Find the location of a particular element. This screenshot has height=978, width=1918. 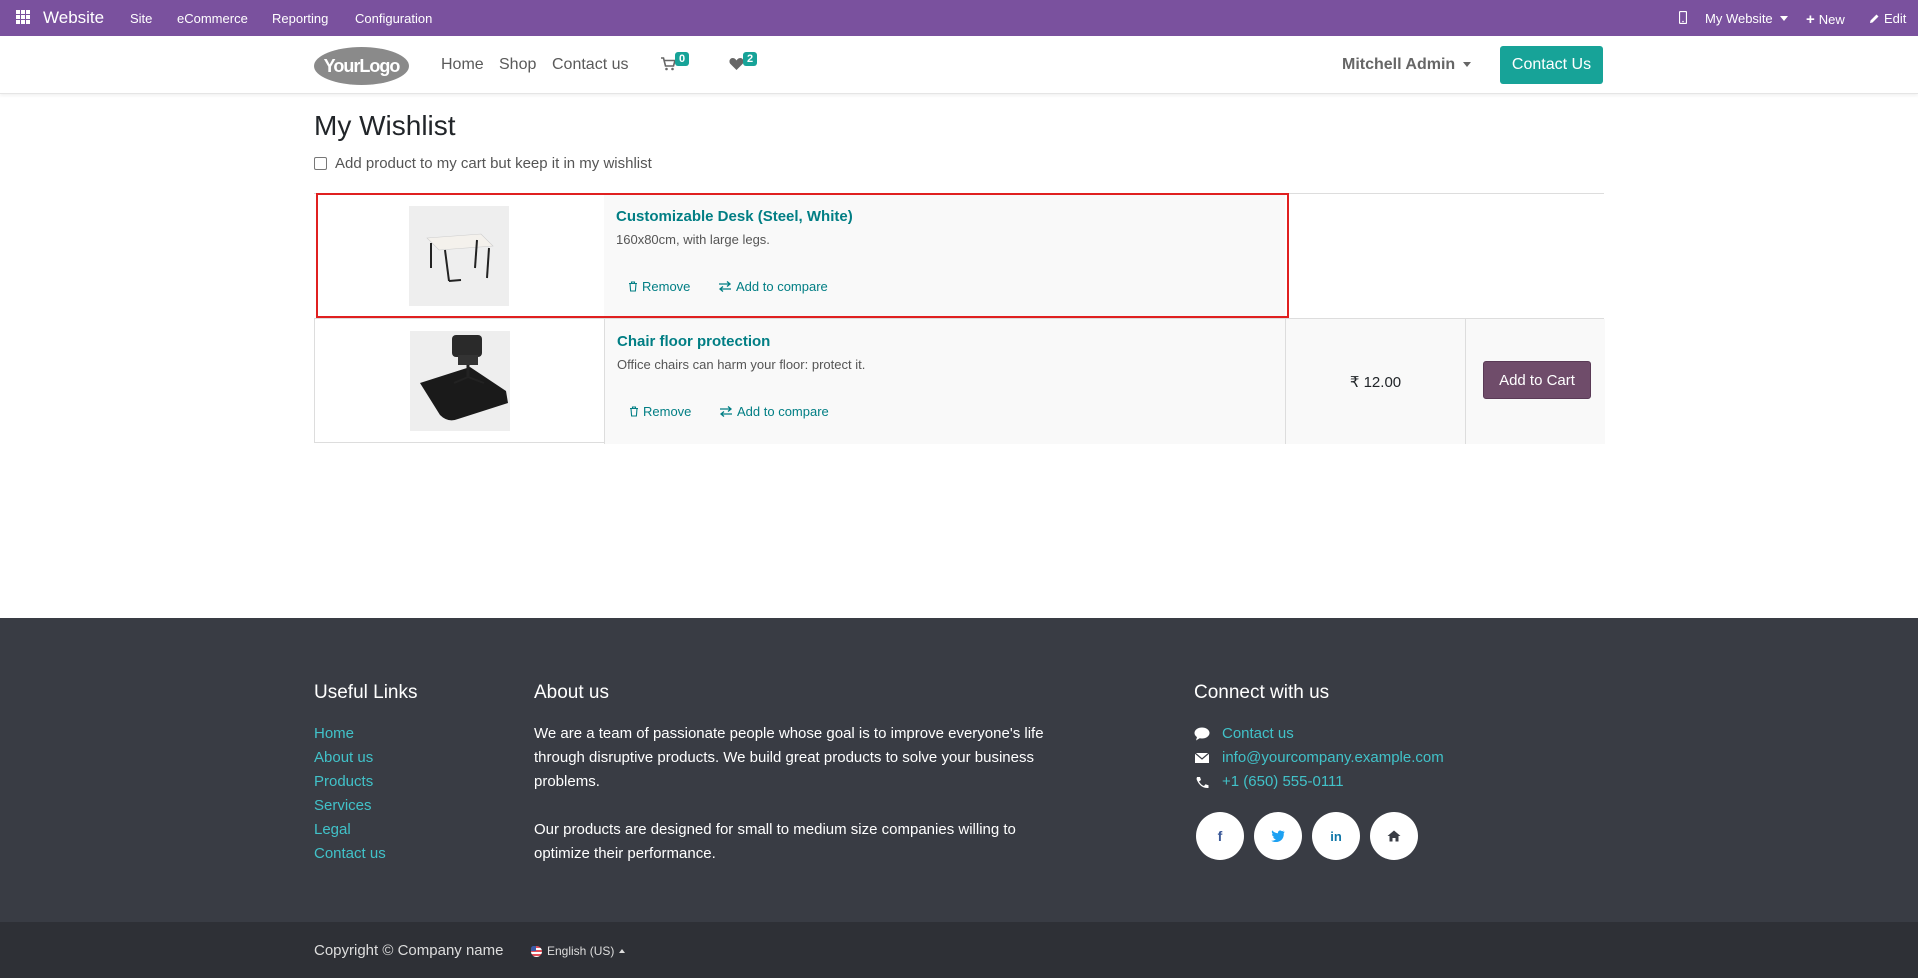

contact-us-button: Contact Us is located at coordinates (1551, 65).